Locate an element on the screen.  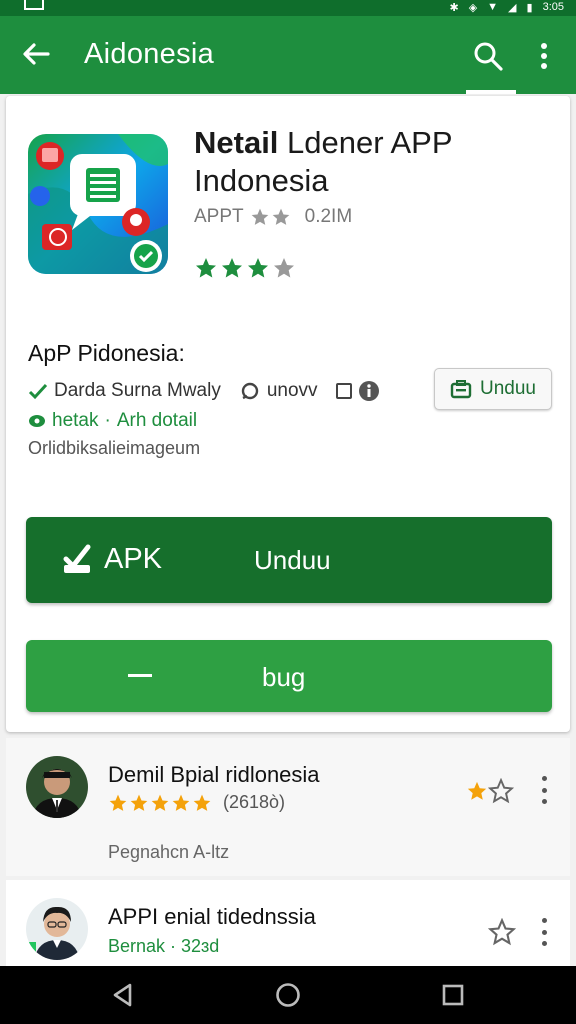
info-row-developer: Darda Surna Mwaly unovv is located at coordinates (204, 391).